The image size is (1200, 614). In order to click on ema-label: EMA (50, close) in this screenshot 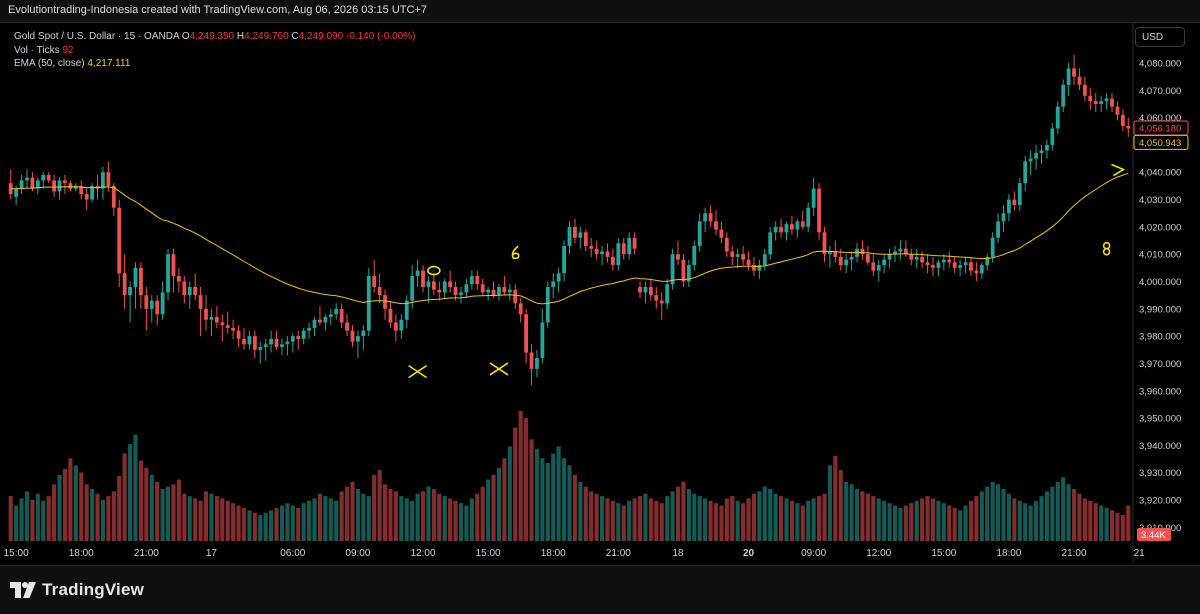, I will do `click(49, 63)`.